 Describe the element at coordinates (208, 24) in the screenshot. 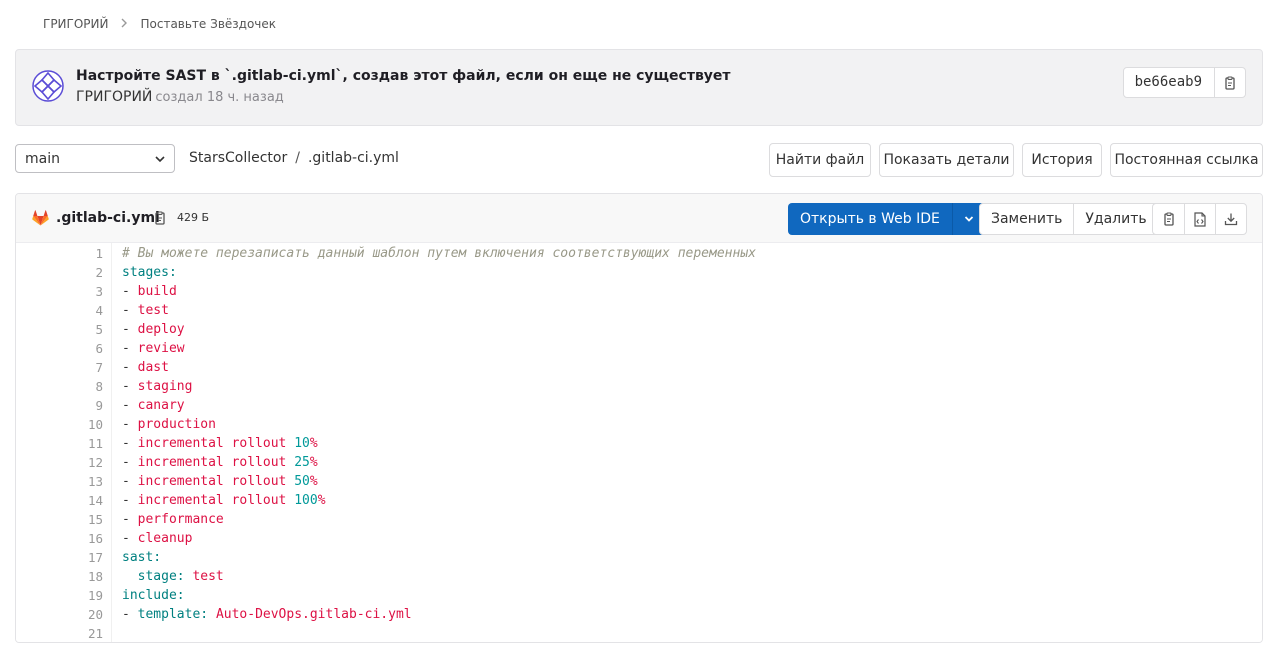

I see `breadcrumb-item-project: Поставьте Звёздочек` at that location.